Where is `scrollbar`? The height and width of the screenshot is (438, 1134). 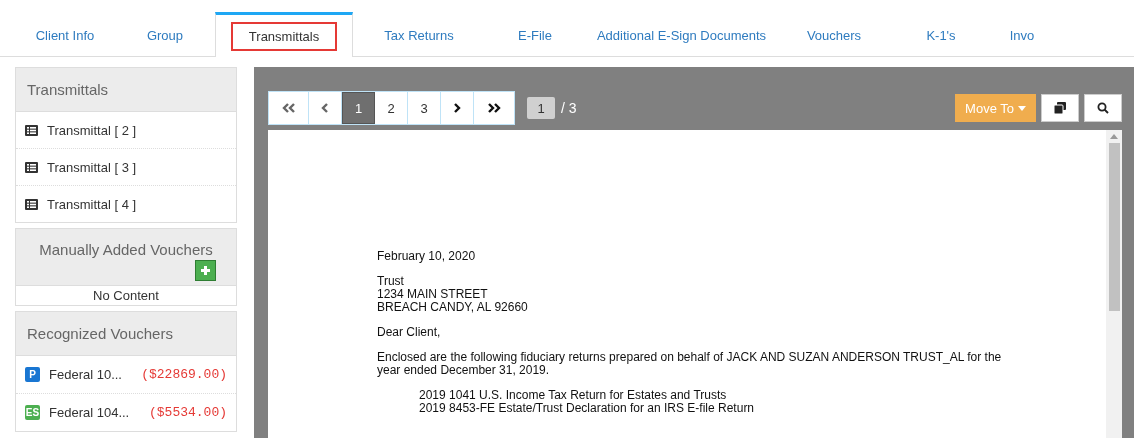 scrollbar is located at coordinates (1114, 284).